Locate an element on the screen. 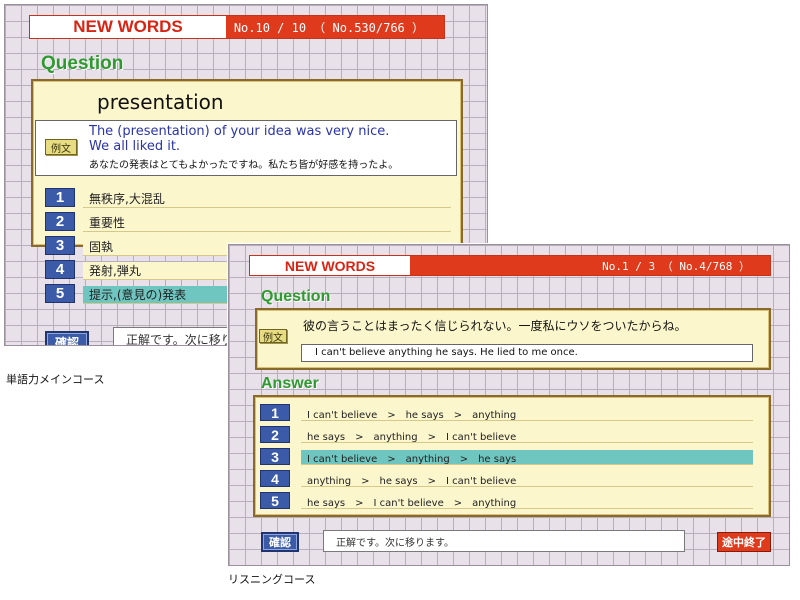  header-count: No.1 / 3 （ No.4/768 ） is located at coordinates (590, 265).